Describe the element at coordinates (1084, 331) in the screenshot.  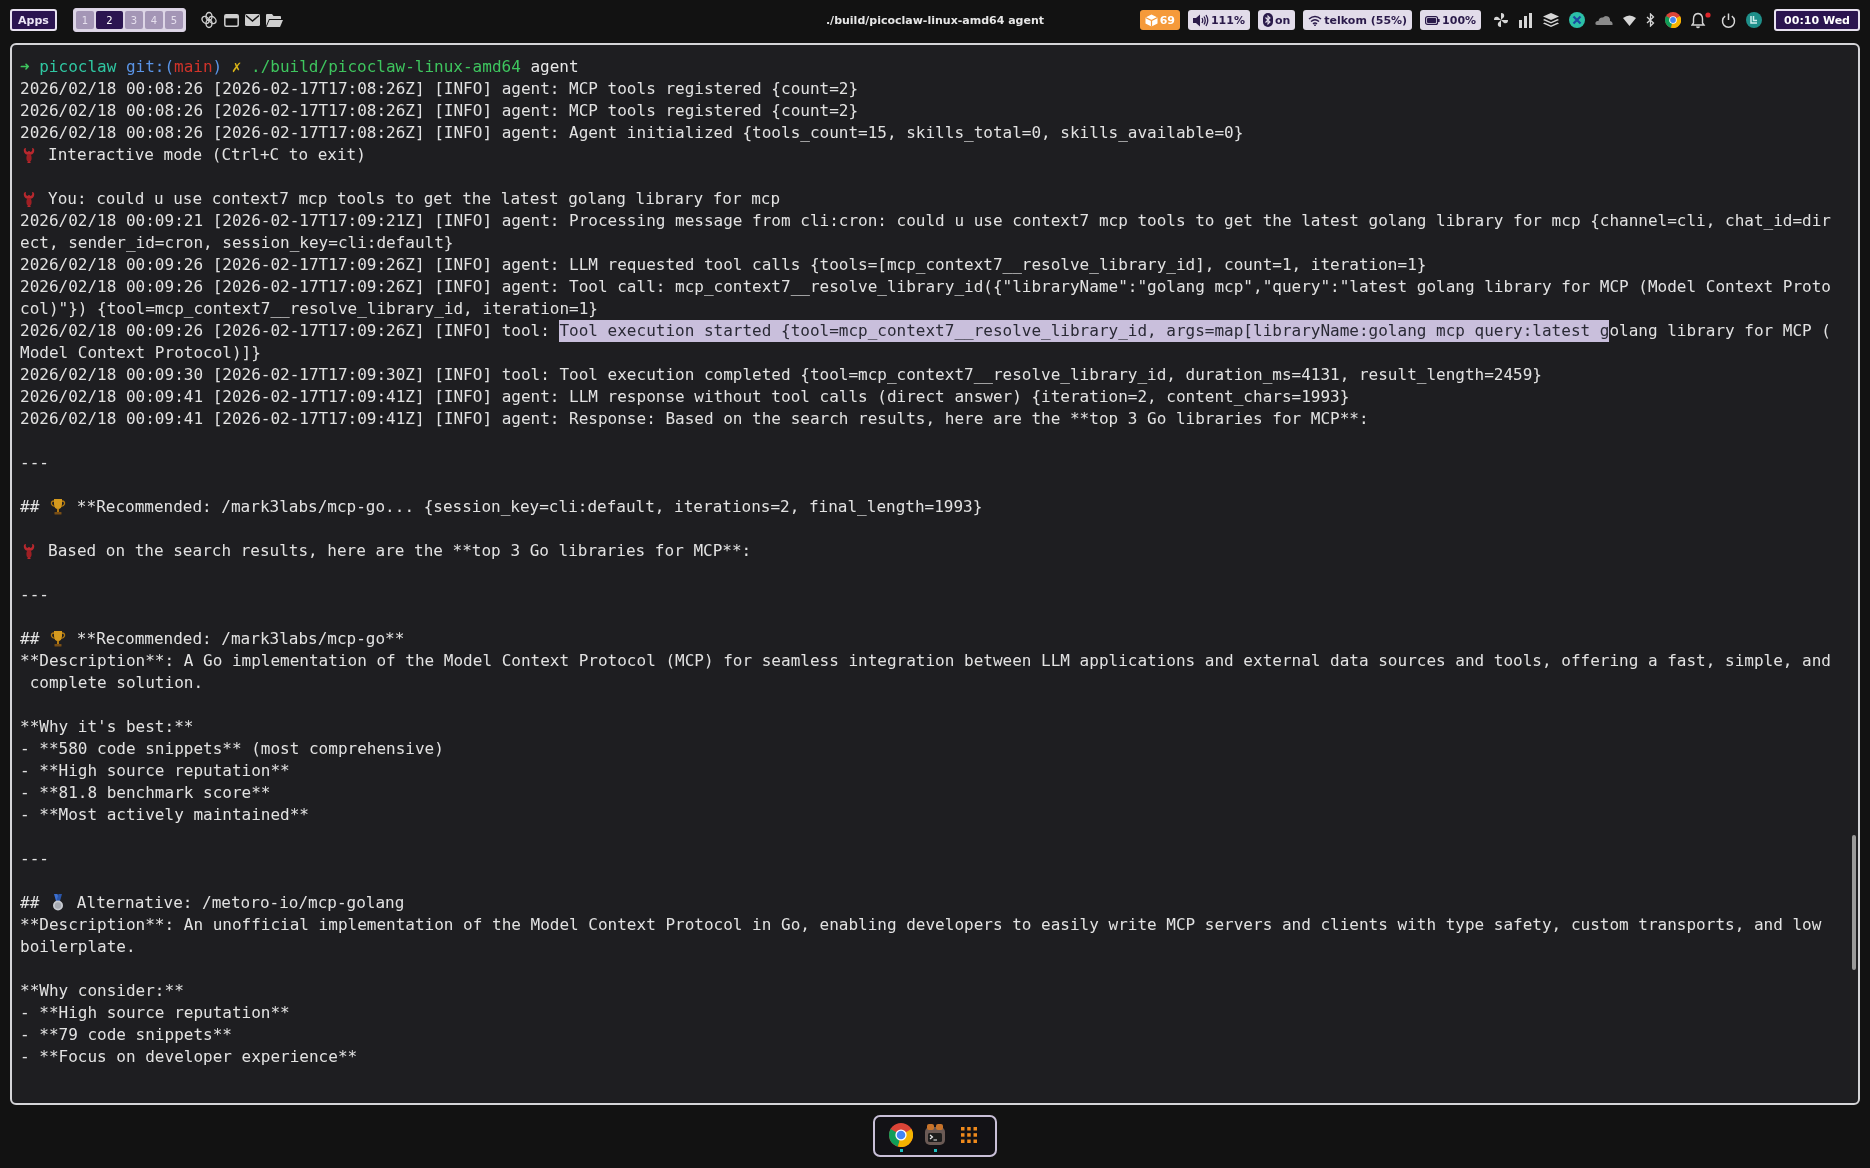
I see `selected-text: Tool execution started {tool=mcp_context7__resolve_library_id, args=map[libraryName:golang mcp query:latest g` at that location.